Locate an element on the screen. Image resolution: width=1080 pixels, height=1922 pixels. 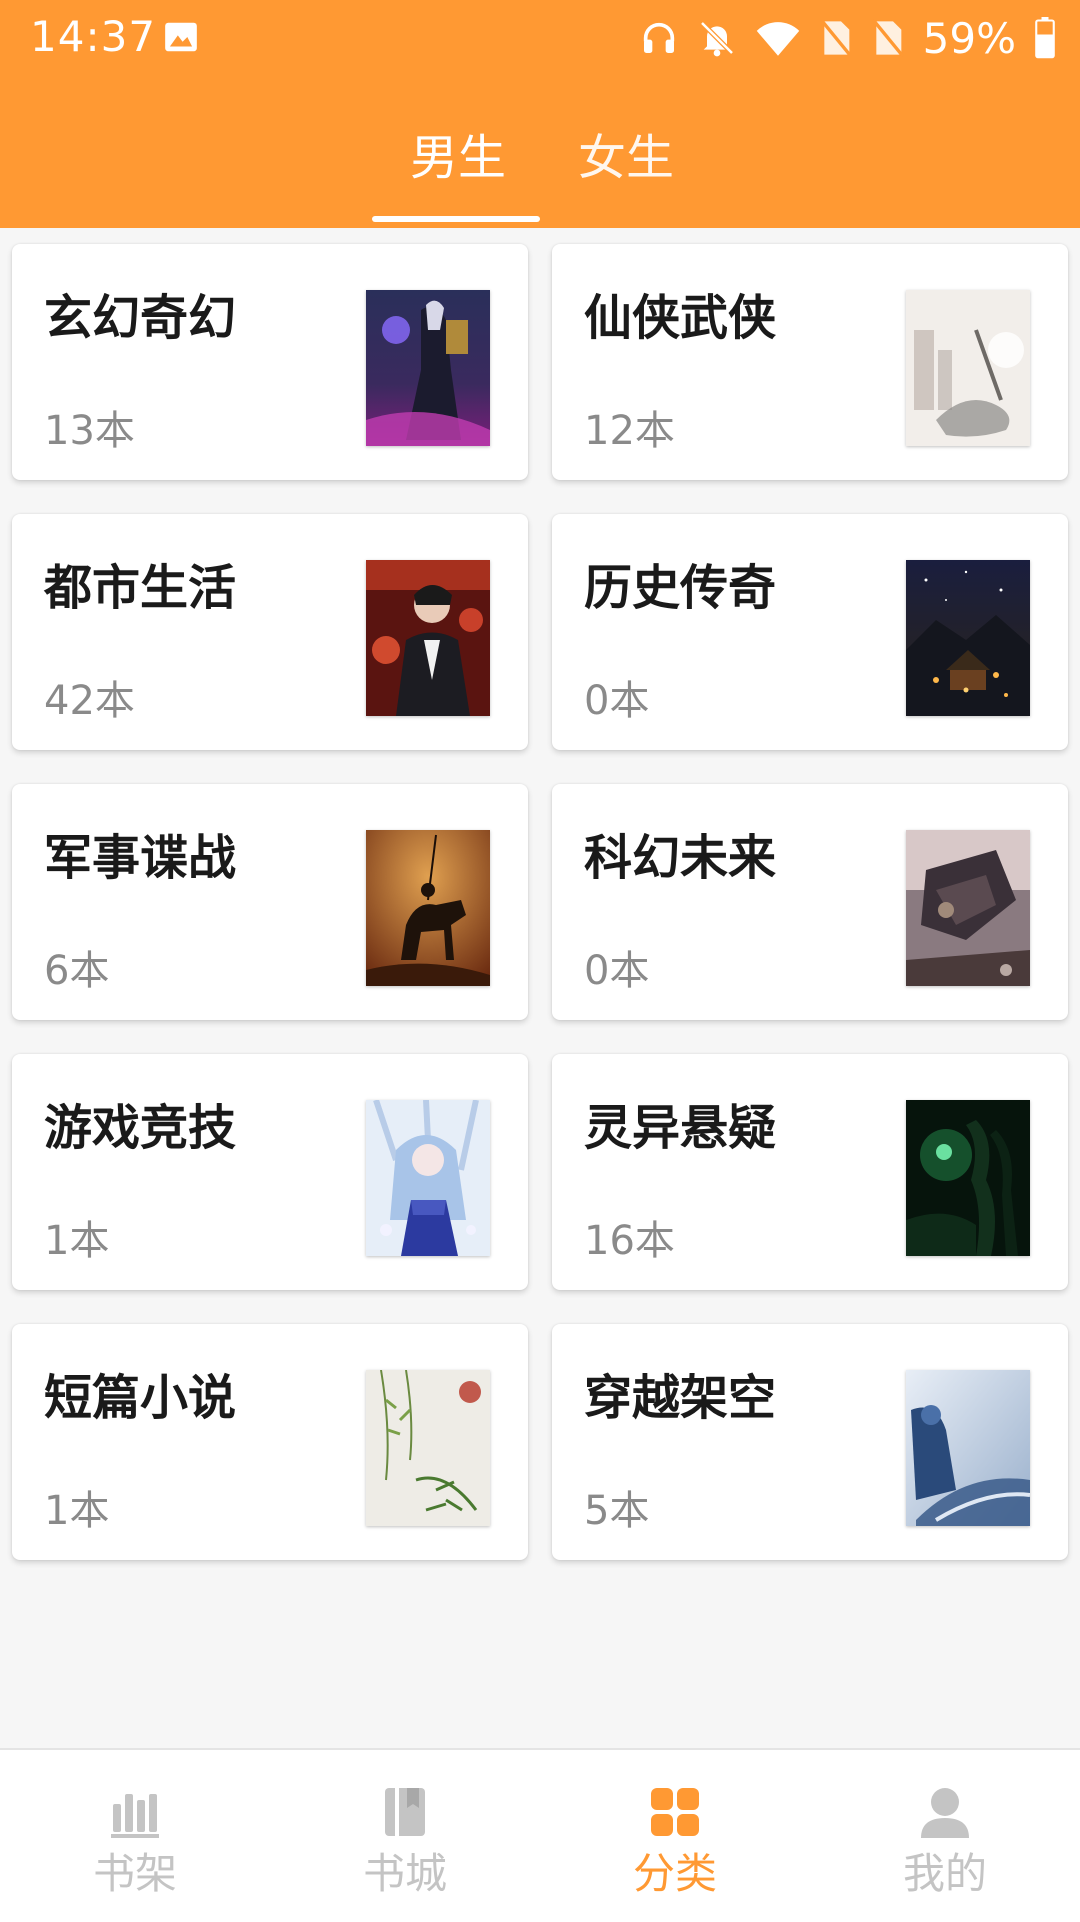
category-count: 13本 is located at coordinates (89, 431).